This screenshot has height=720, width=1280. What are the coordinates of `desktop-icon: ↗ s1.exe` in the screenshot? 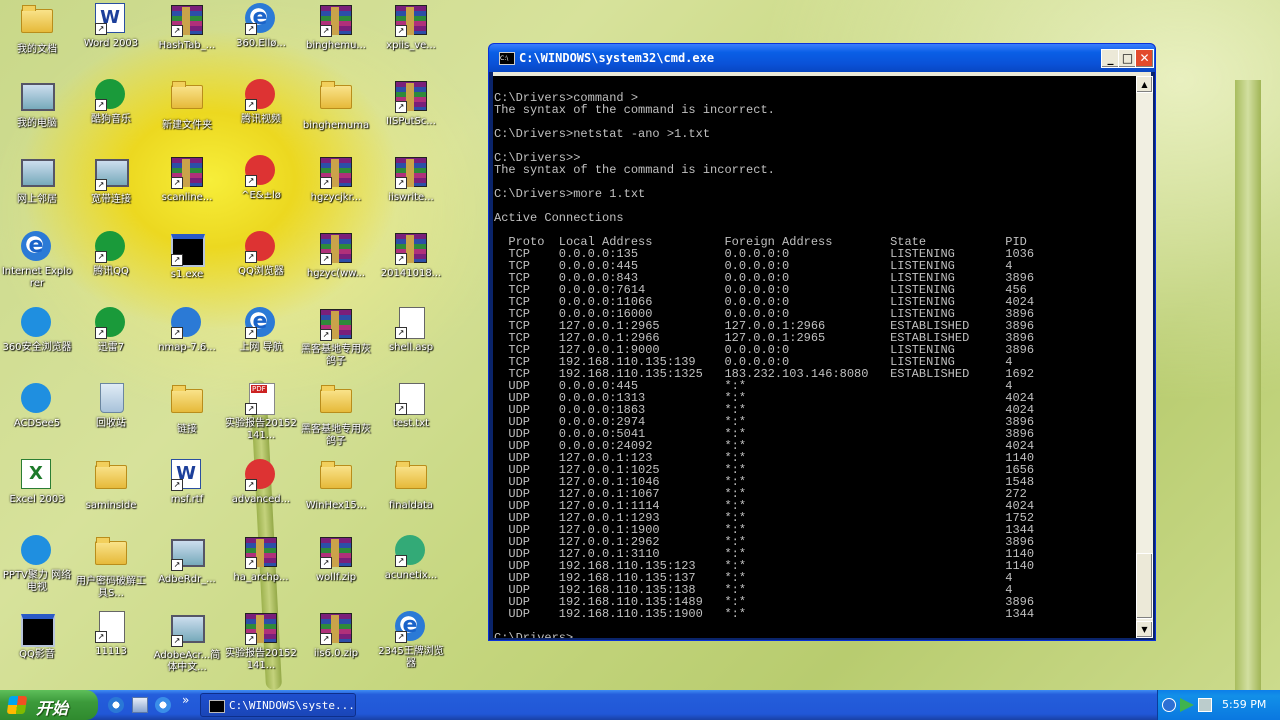 It's located at (187, 256).